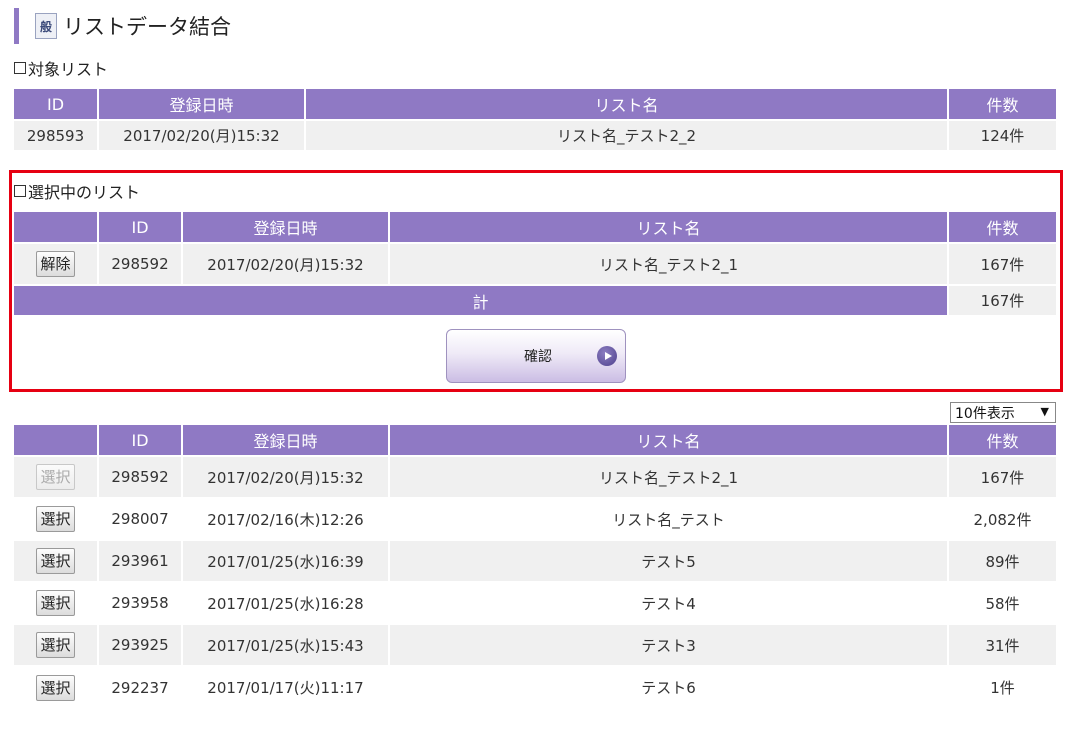  Describe the element at coordinates (286, 602) in the screenshot. I see `cell-date: 2017/01/25(水)16:28` at that location.